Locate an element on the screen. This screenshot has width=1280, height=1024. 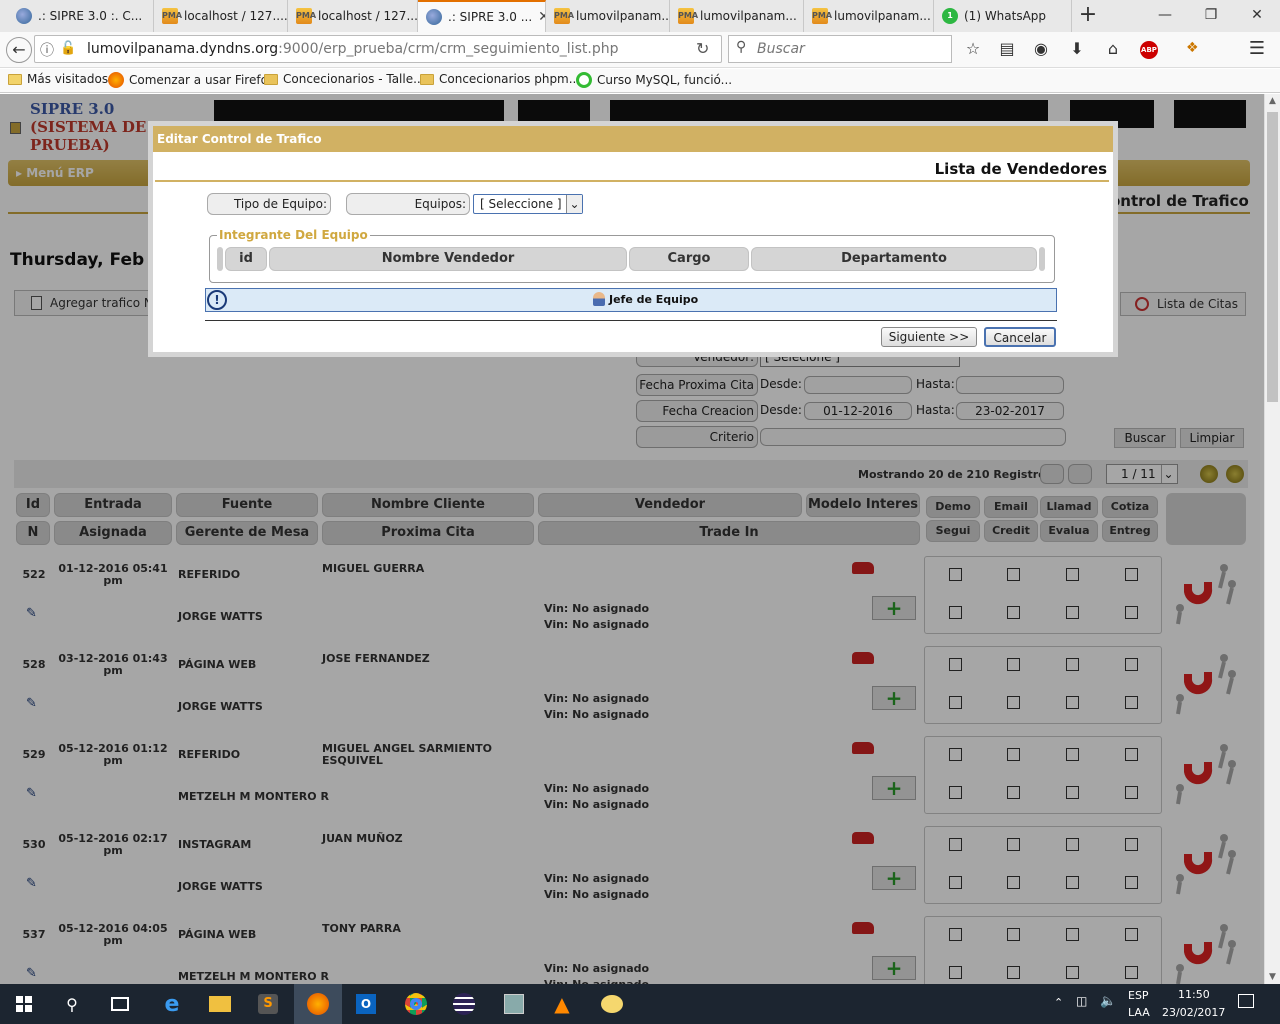
start-icon is located at coordinates (24, 1004).